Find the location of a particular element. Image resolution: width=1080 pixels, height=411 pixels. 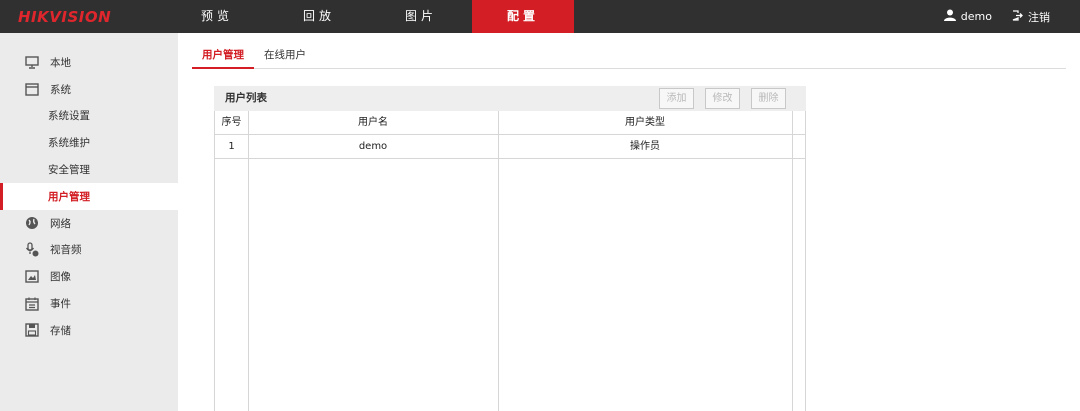

logout-label: 注销 is located at coordinates (1039, 17).